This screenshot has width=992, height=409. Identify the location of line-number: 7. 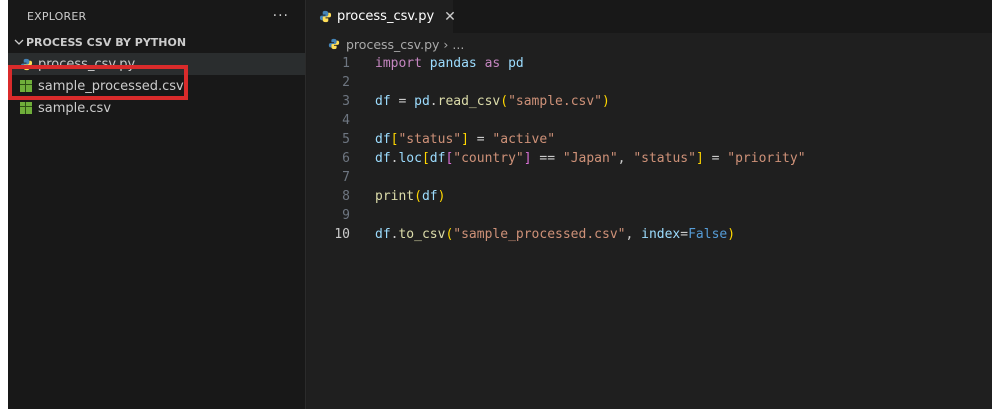
(346, 177).